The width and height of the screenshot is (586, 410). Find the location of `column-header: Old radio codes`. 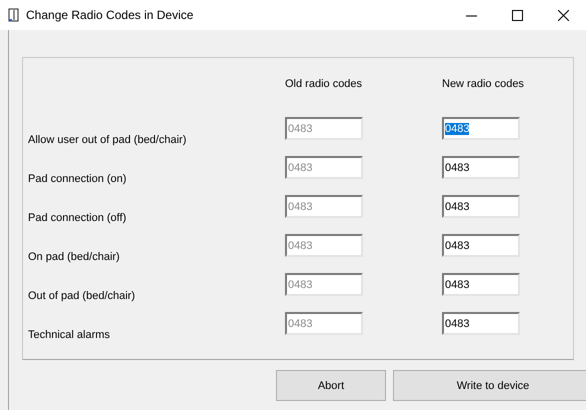

column-header: Old radio codes is located at coordinates (323, 84).